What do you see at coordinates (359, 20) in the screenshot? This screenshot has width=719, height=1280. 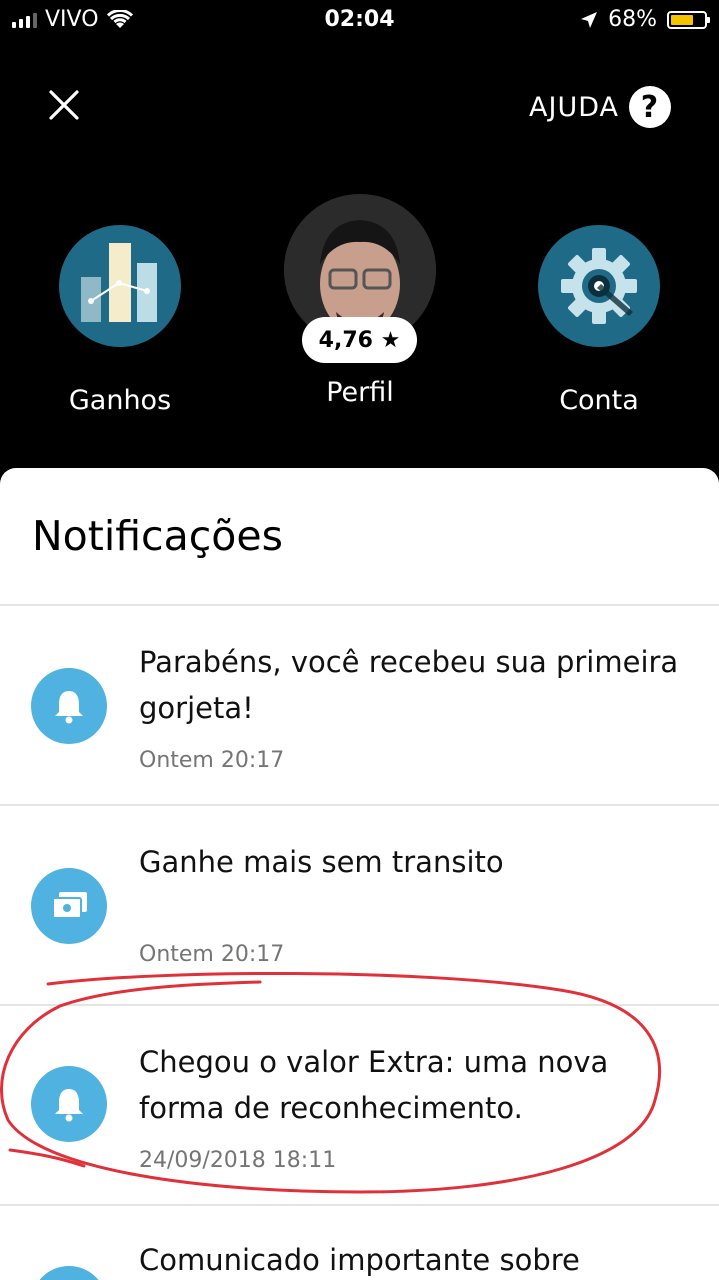 I see `status-bar: VIVO 02:04 68%` at bounding box center [359, 20].